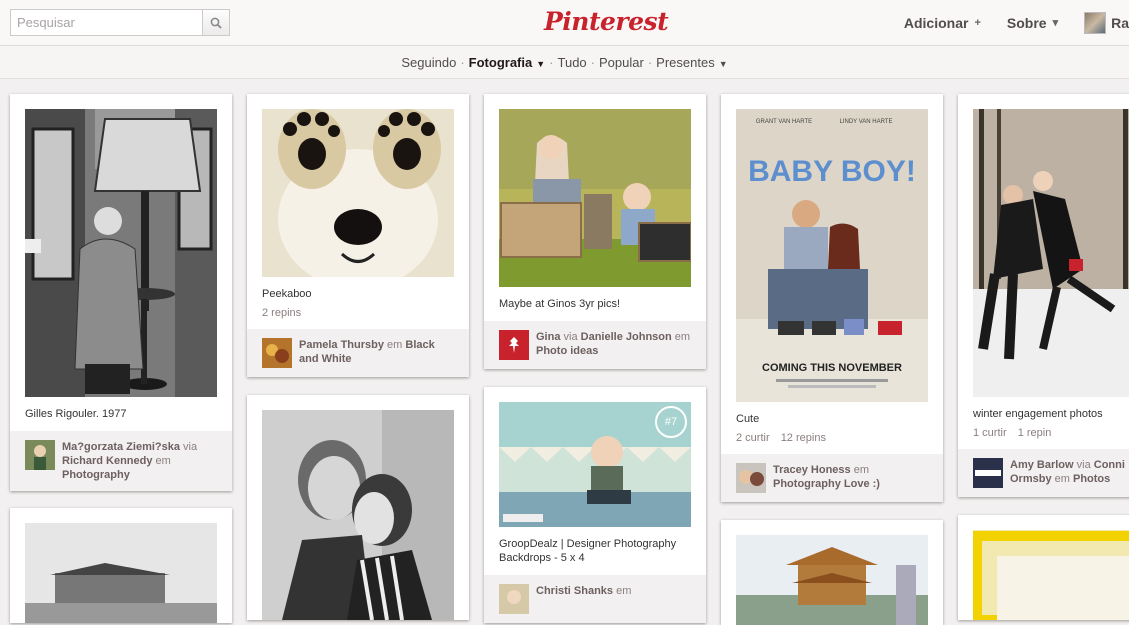 This screenshot has height=625, width=1129. I want to click on user-menu: Ra, so click(1106, 22).